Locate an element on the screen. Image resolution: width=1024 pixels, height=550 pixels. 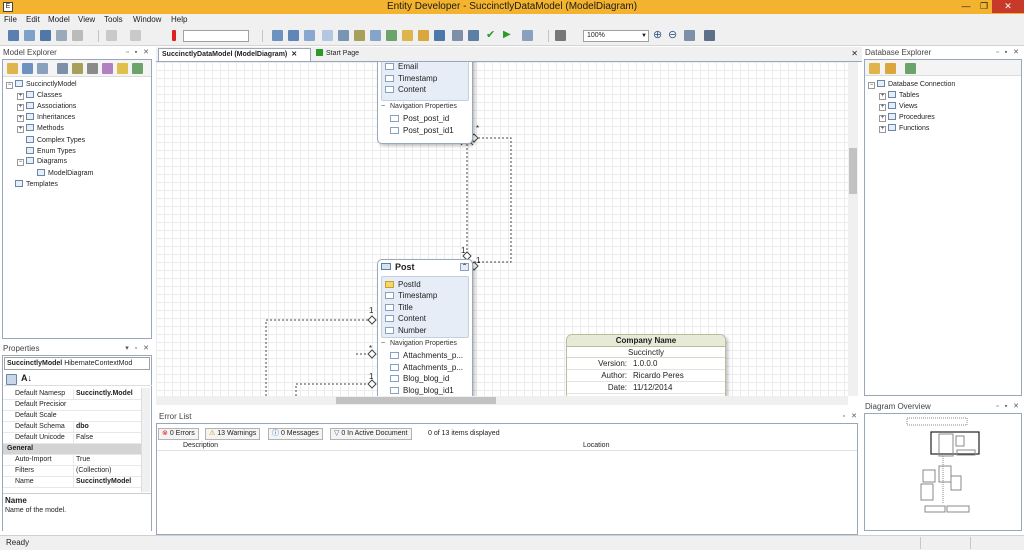
save-icon is located at coordinates (45, 35).